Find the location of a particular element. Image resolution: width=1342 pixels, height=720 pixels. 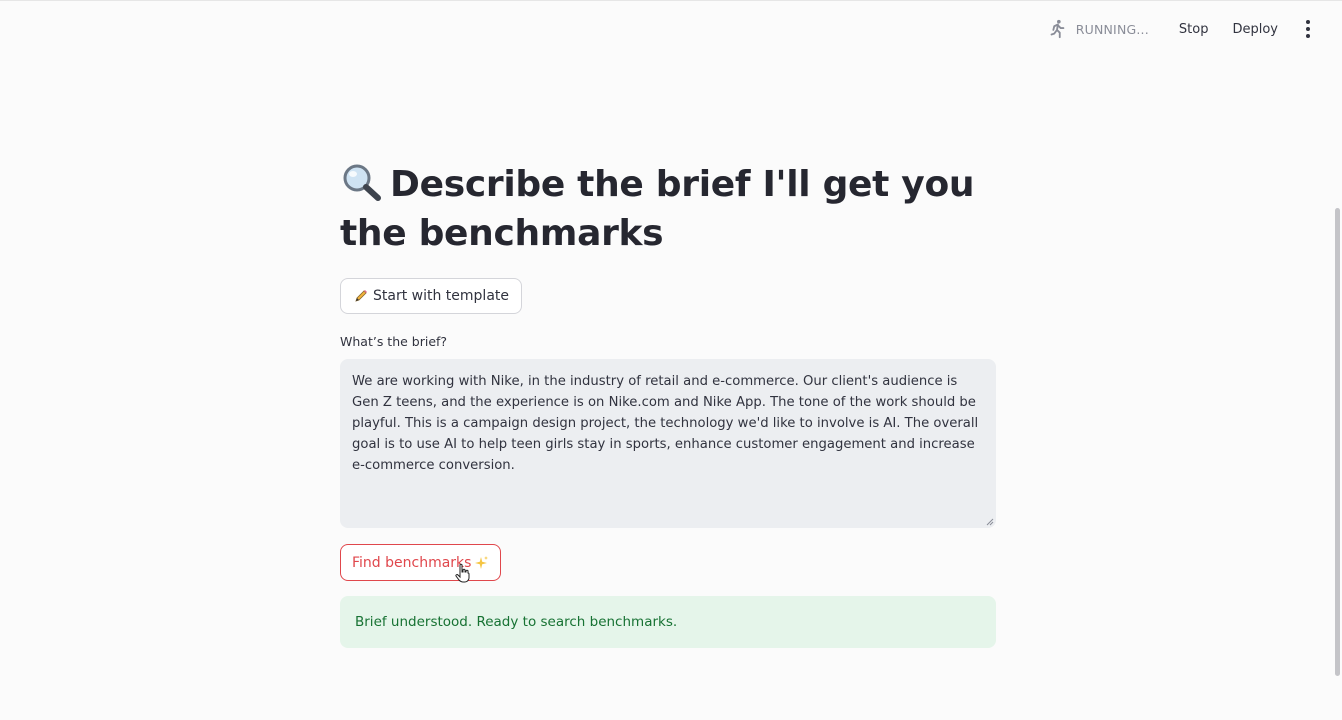

deploy-button: Deploy is located at coordinates (1255, 29).